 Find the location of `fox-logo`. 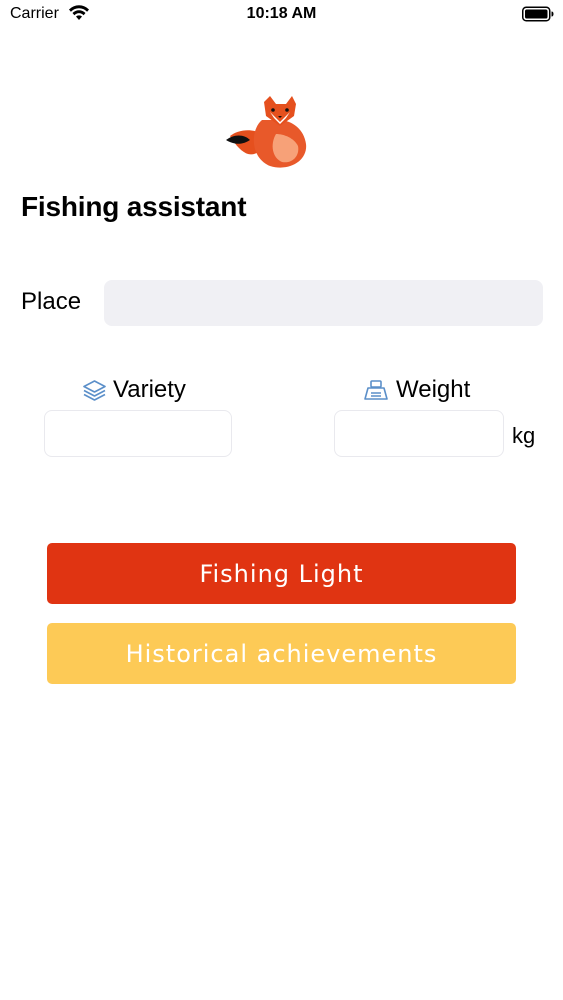

fox-logo is located at coordinates (266, 132).